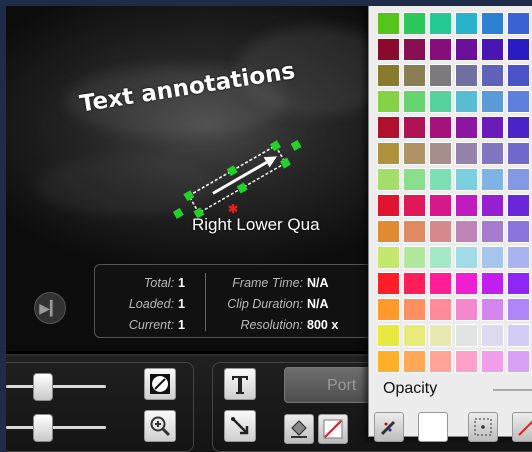 The height and width of the screenshot is (452, 532). What do you see at coordinates (332, 385) in the screenshot?
I see `portrait-button: Port` at bounding box center [332, 385].